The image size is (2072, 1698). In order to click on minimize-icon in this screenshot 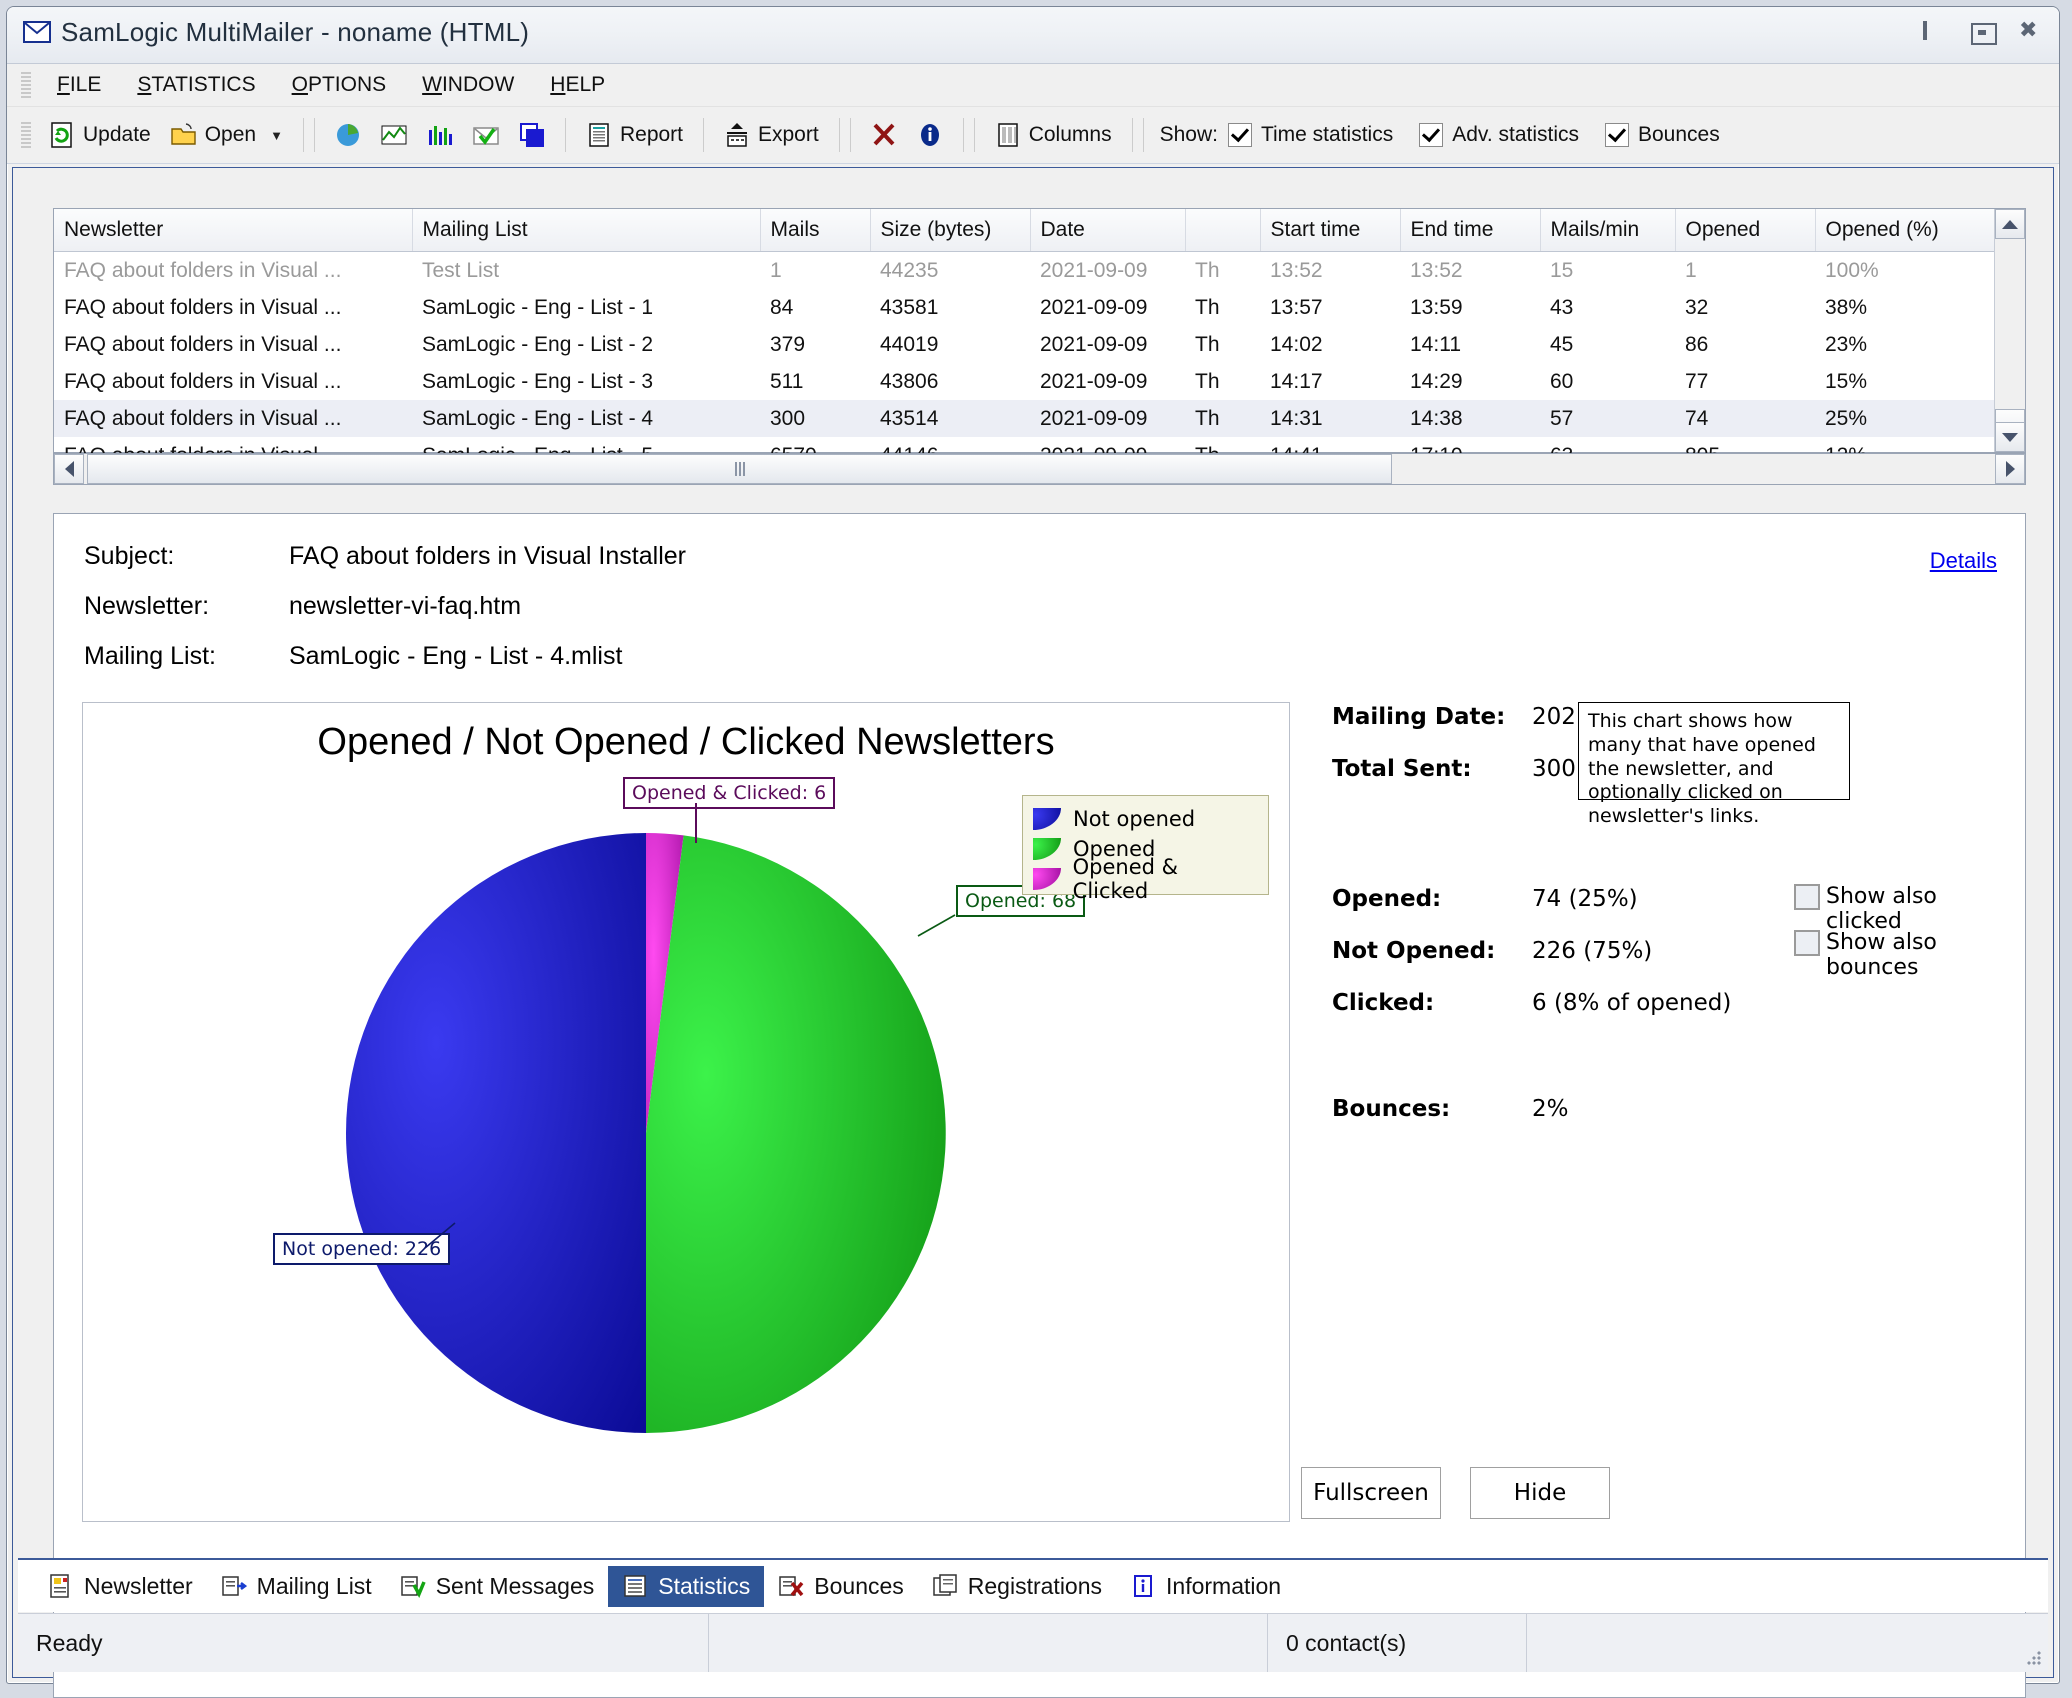, I will do `click(1936, 32)`.